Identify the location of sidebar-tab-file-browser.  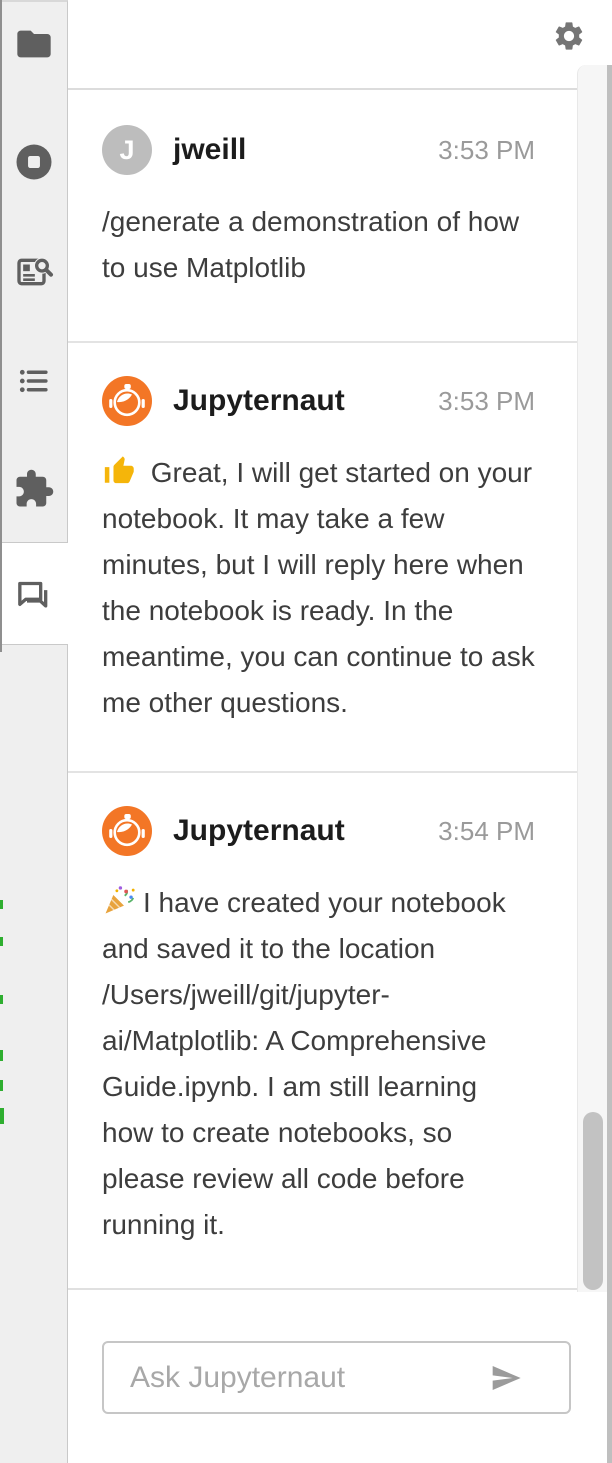
(33, 44).